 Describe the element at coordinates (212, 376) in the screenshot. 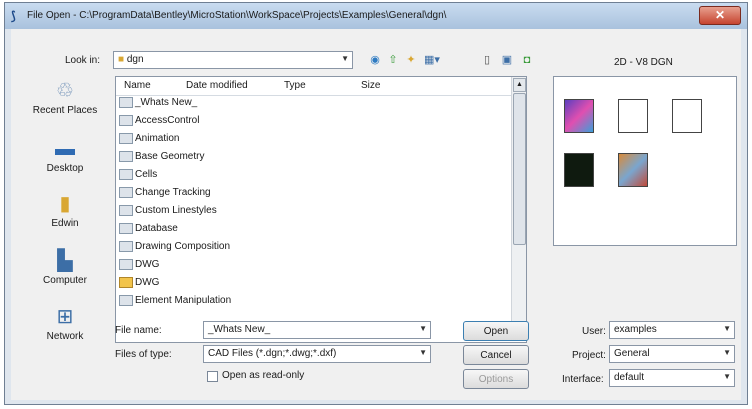

I see `readonly-checkbox` at that location.